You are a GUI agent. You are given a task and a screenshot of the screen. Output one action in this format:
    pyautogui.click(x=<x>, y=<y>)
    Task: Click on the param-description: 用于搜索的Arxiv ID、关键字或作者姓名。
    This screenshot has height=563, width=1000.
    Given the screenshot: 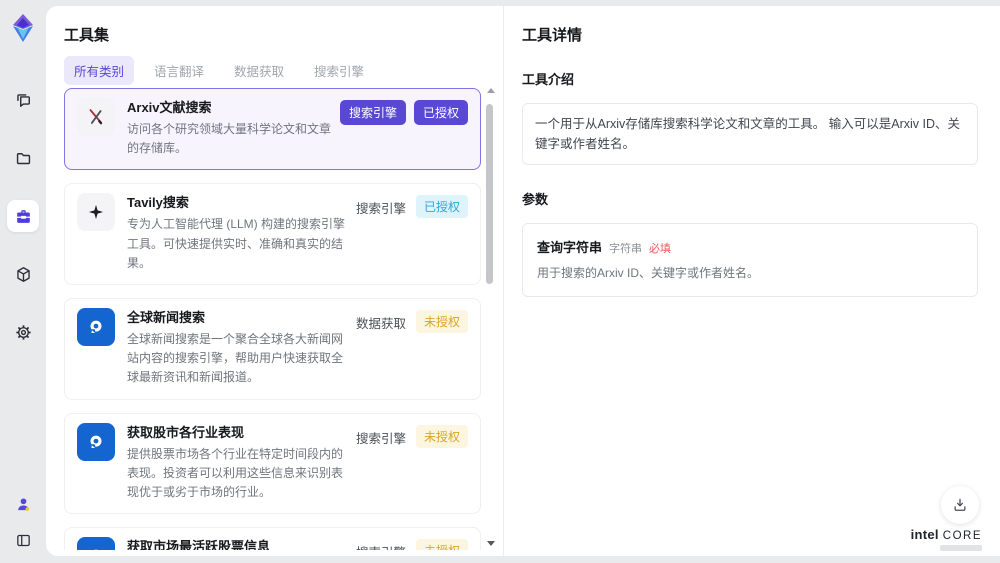 What is the action you would take?
    pyautogui.click(x=648, y=273)
    